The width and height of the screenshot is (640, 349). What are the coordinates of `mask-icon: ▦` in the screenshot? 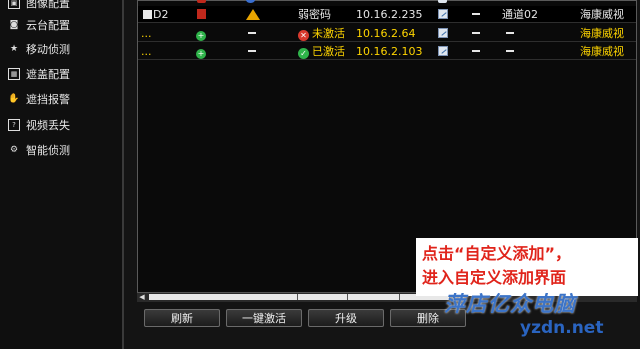 It's located at (14, 74).